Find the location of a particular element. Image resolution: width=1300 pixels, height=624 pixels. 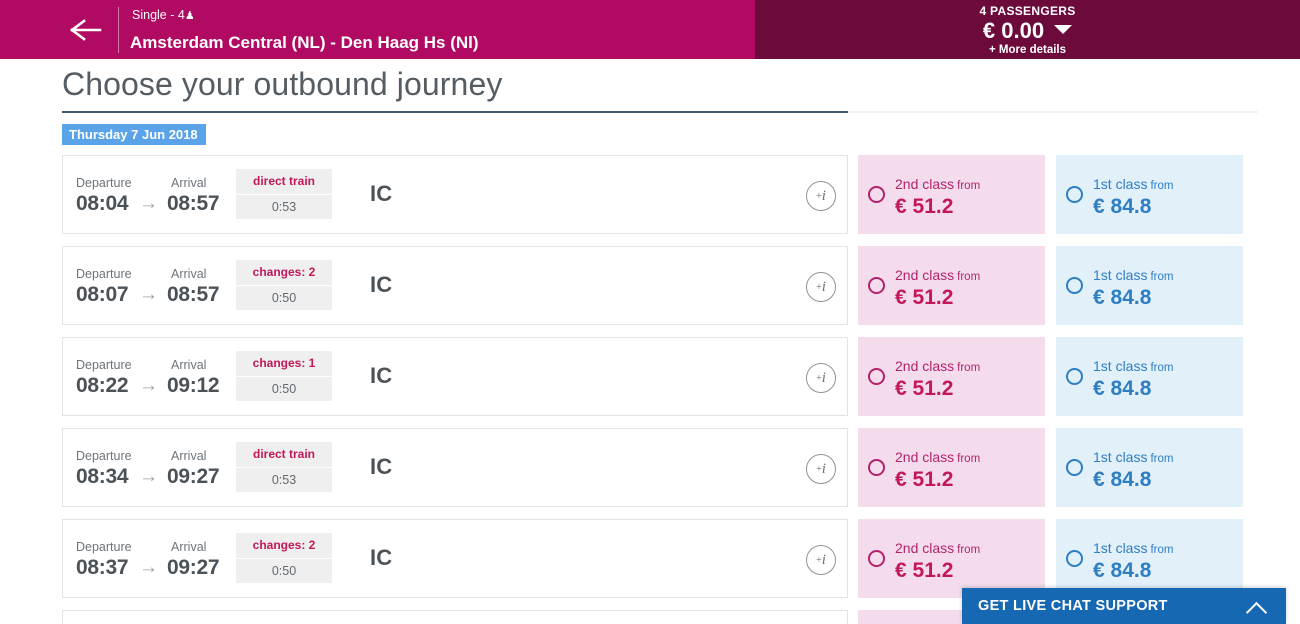

departure-time: 08:07 is located at coordinates (102, 294).